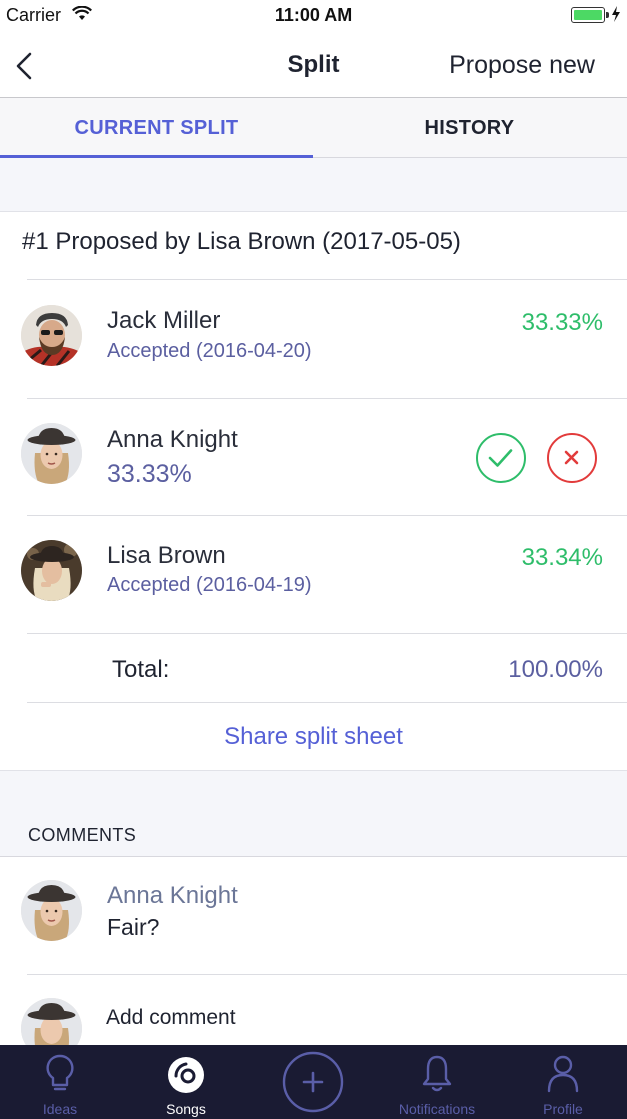  I want to click on tab-bar-label: Ideas, so click(60, 1109).